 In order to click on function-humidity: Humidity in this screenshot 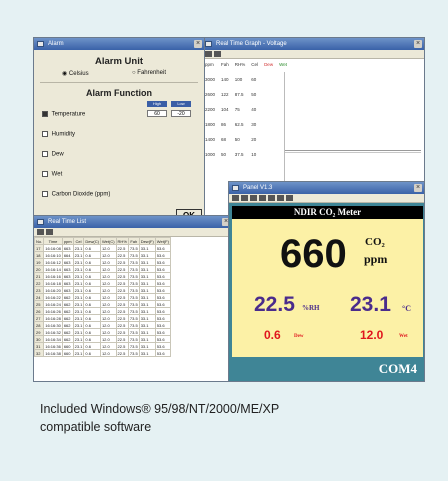, I will do `click(58, 134)`.